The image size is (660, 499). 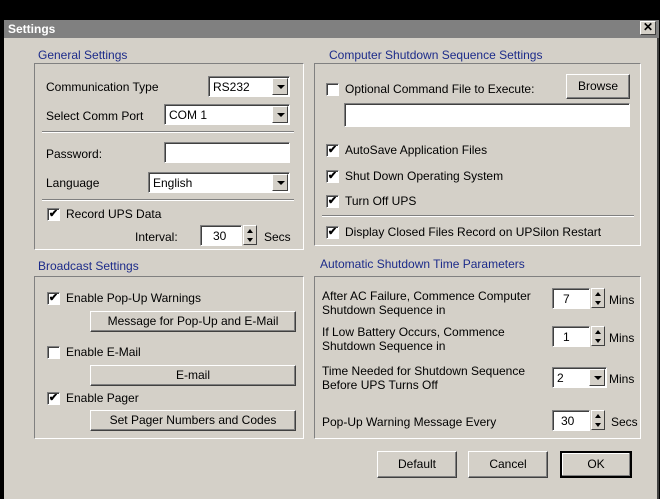 What do you see at coordinates (568, 421) in the screenshot?
I see `popup-every-value: 30` at bounding box center [568, 421].